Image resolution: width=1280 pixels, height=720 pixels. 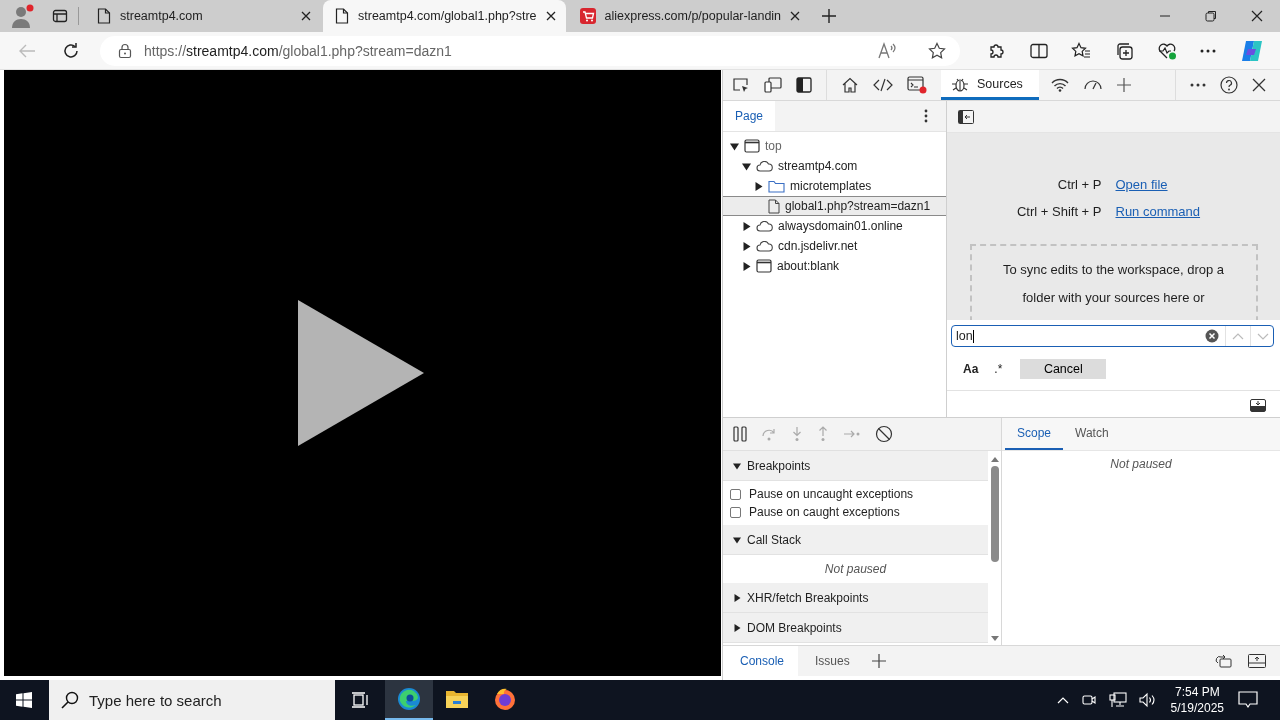 I want to click on code-icon, so click(x=883, y=85).